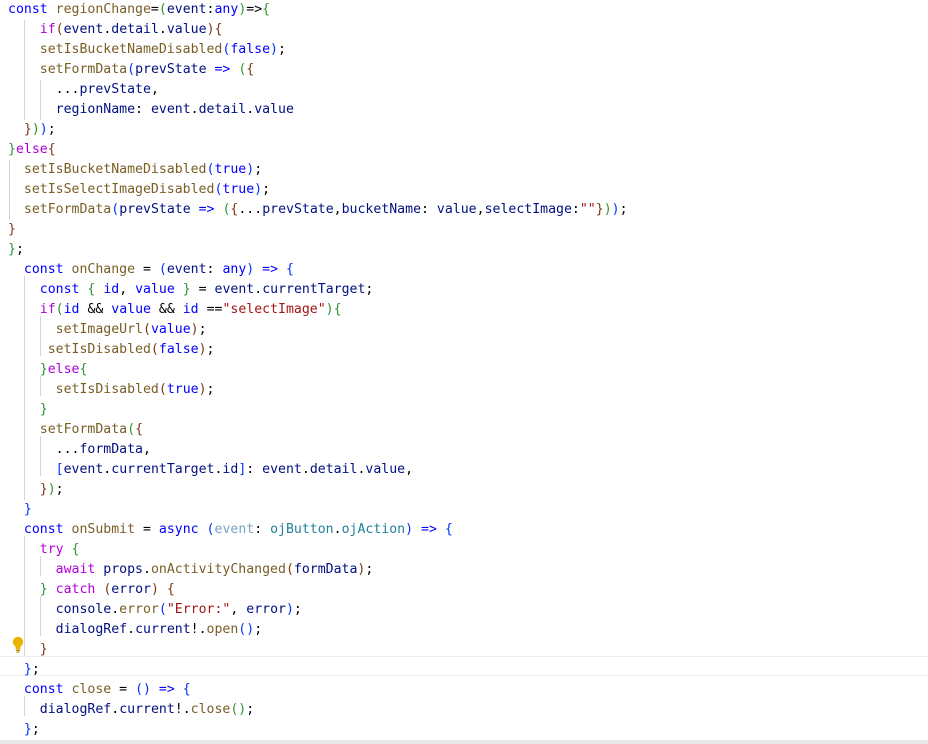  What do you see at coordinates (135, 630) in the screenshot?
I see `code-line: dialogRef.current!.open();` at bounding box center [135, 630].